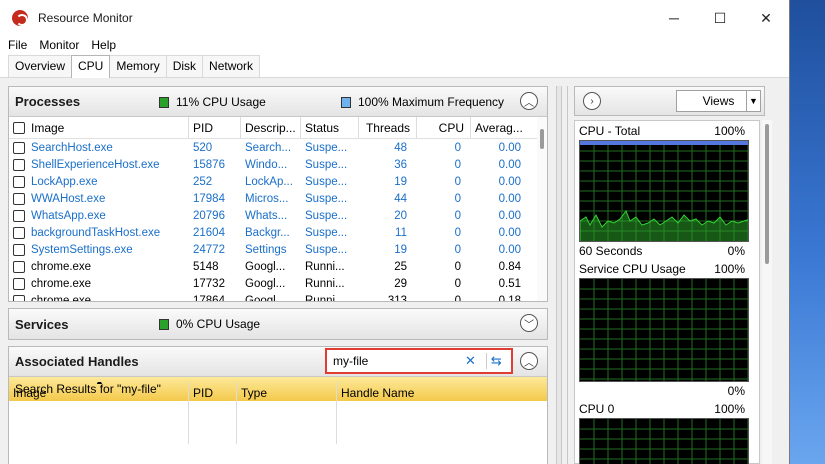 The image size is (825, 464). Describe the element at coordinates (718, 101) in the screenshot. I see `views-dropdown: Views ▼` at that location.